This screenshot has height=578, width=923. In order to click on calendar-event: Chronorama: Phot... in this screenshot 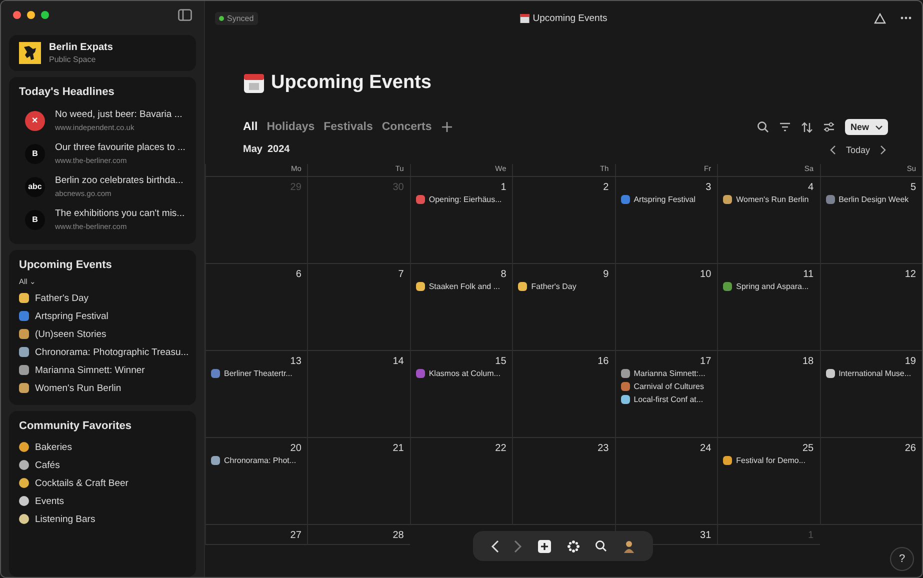, I will do `click(256, 460)`.